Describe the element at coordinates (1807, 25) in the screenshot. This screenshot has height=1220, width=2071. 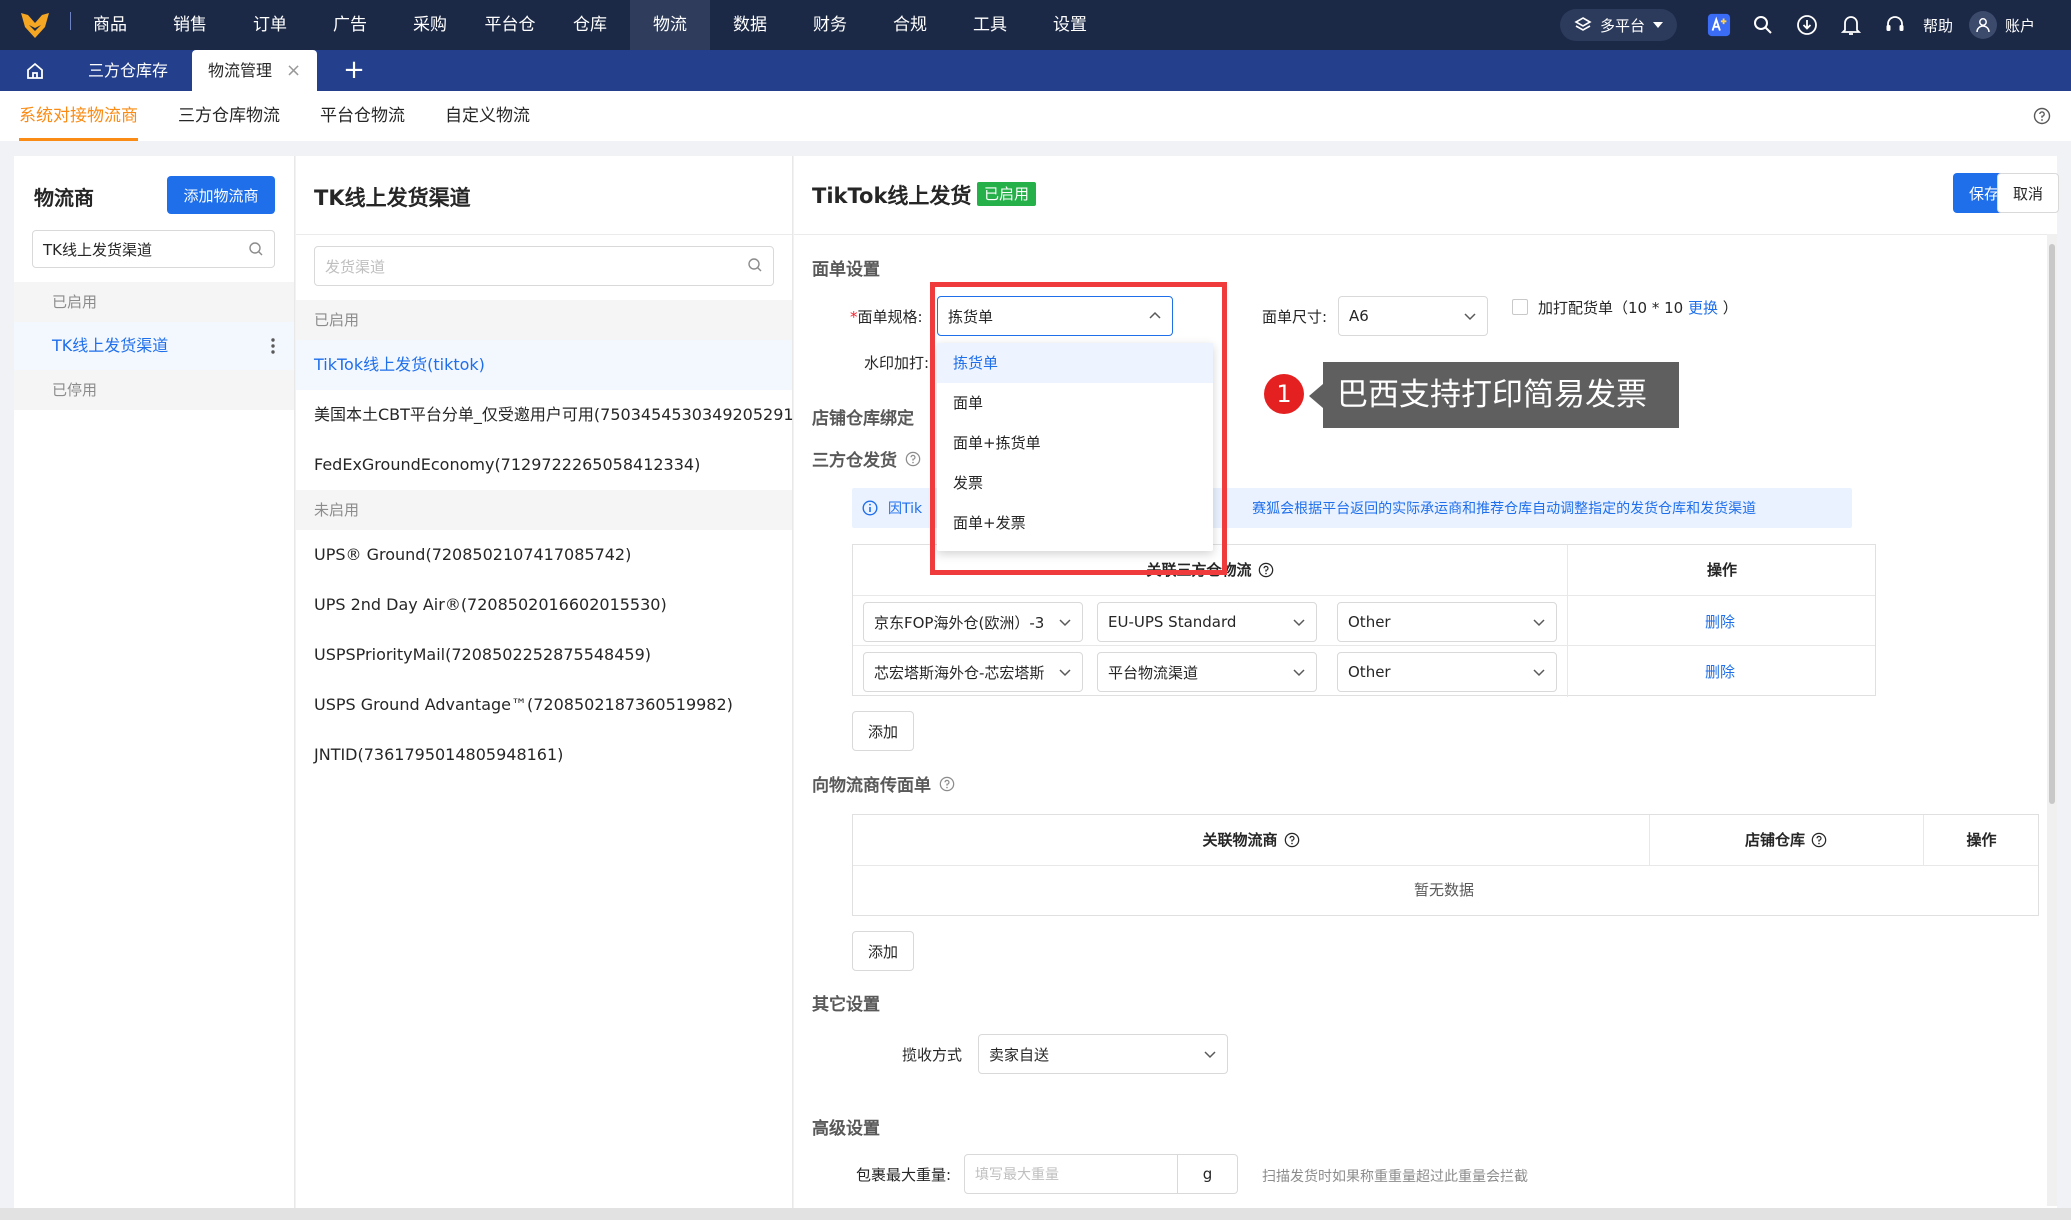
I see `download-icon` at that location.